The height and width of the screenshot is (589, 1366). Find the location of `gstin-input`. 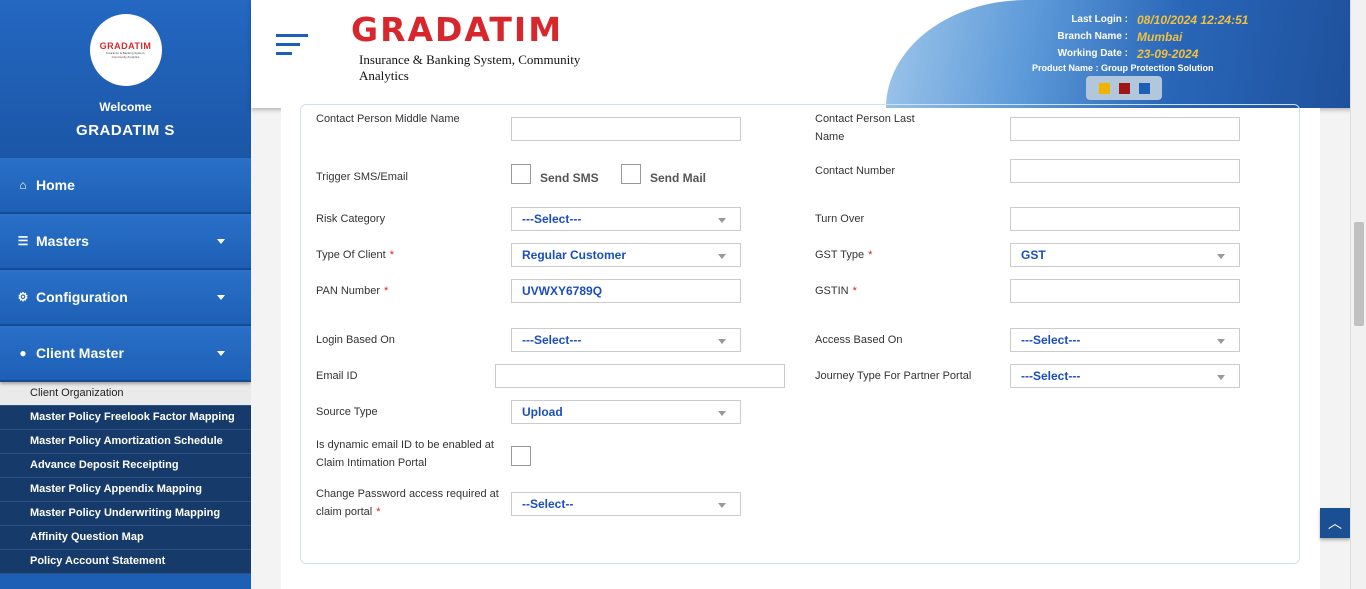

gstin-input is located at coordinates (1125, 291).